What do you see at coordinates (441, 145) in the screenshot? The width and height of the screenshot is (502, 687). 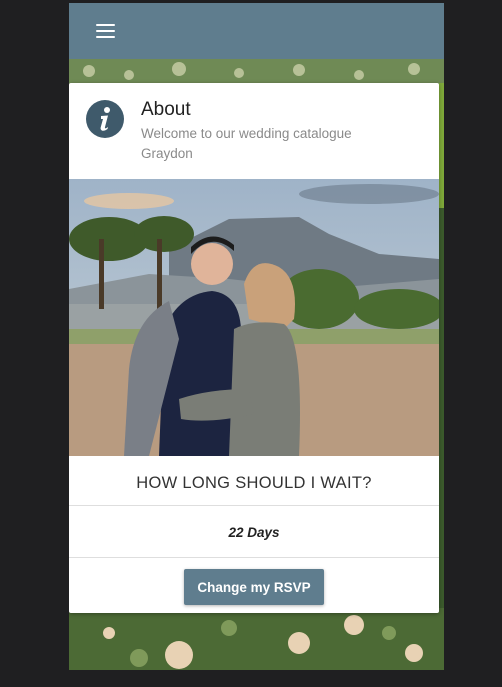 I see `background-edge` at bounding box center [441, 145].